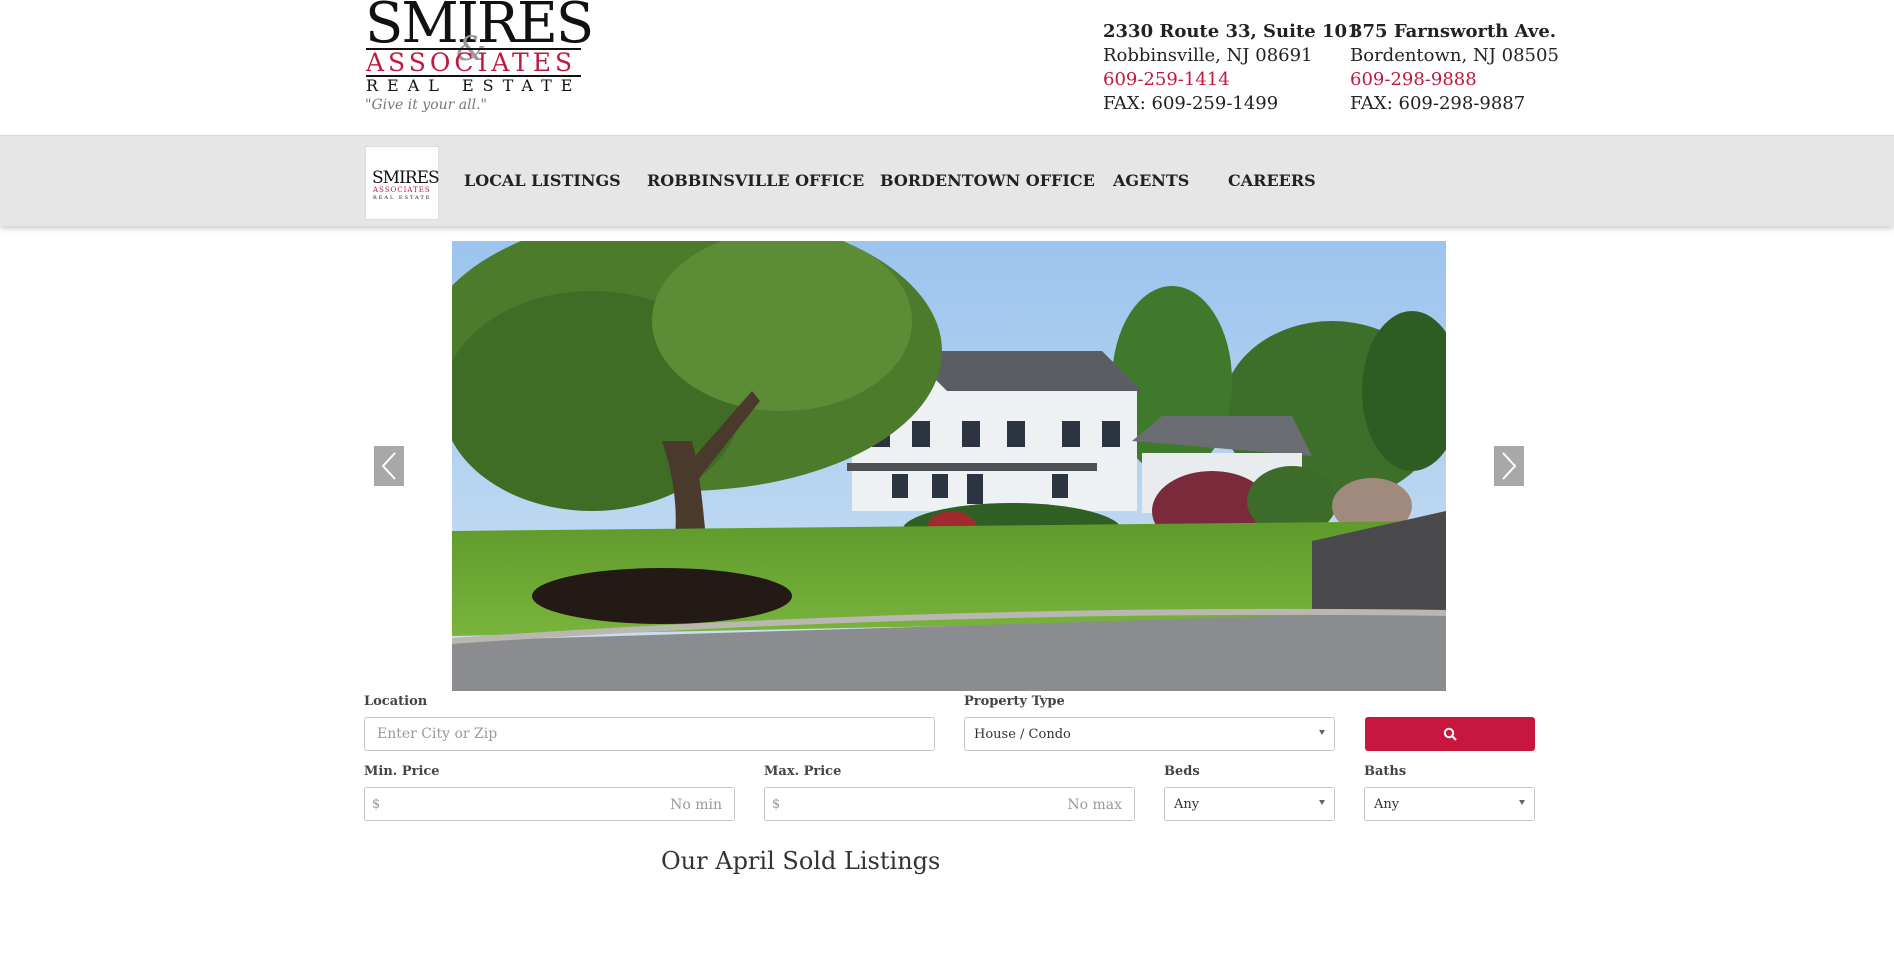 The image size is (1894, 971). Describe the element at coordinates (1231, 80) in the screenshot. I see `office-phone-link: 609-259-1414` at that location.